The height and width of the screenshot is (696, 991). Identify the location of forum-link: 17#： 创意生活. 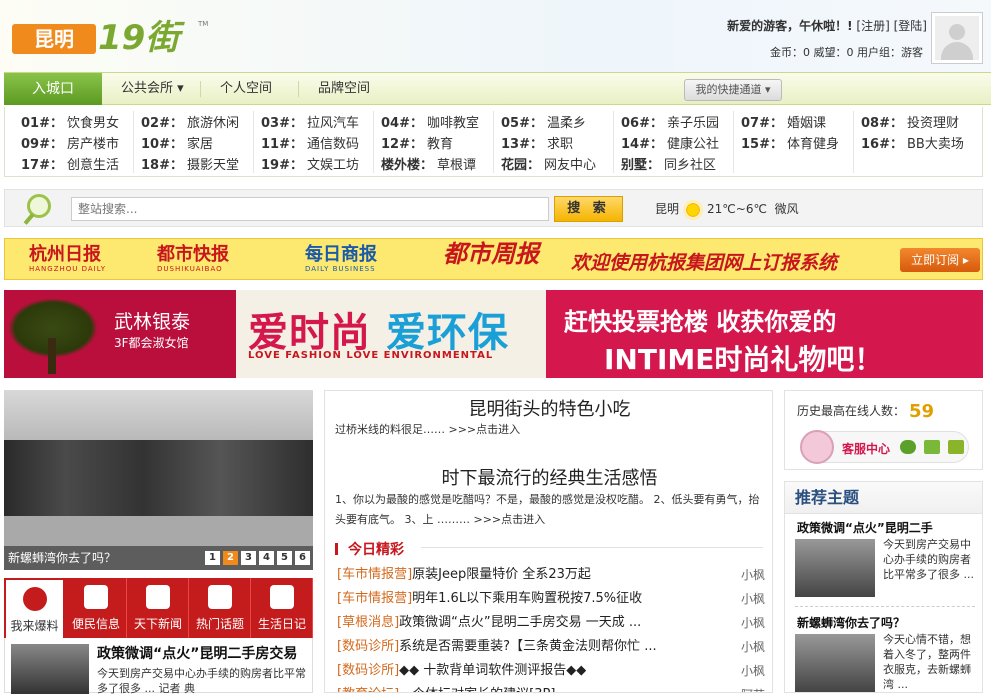
(80, 165).